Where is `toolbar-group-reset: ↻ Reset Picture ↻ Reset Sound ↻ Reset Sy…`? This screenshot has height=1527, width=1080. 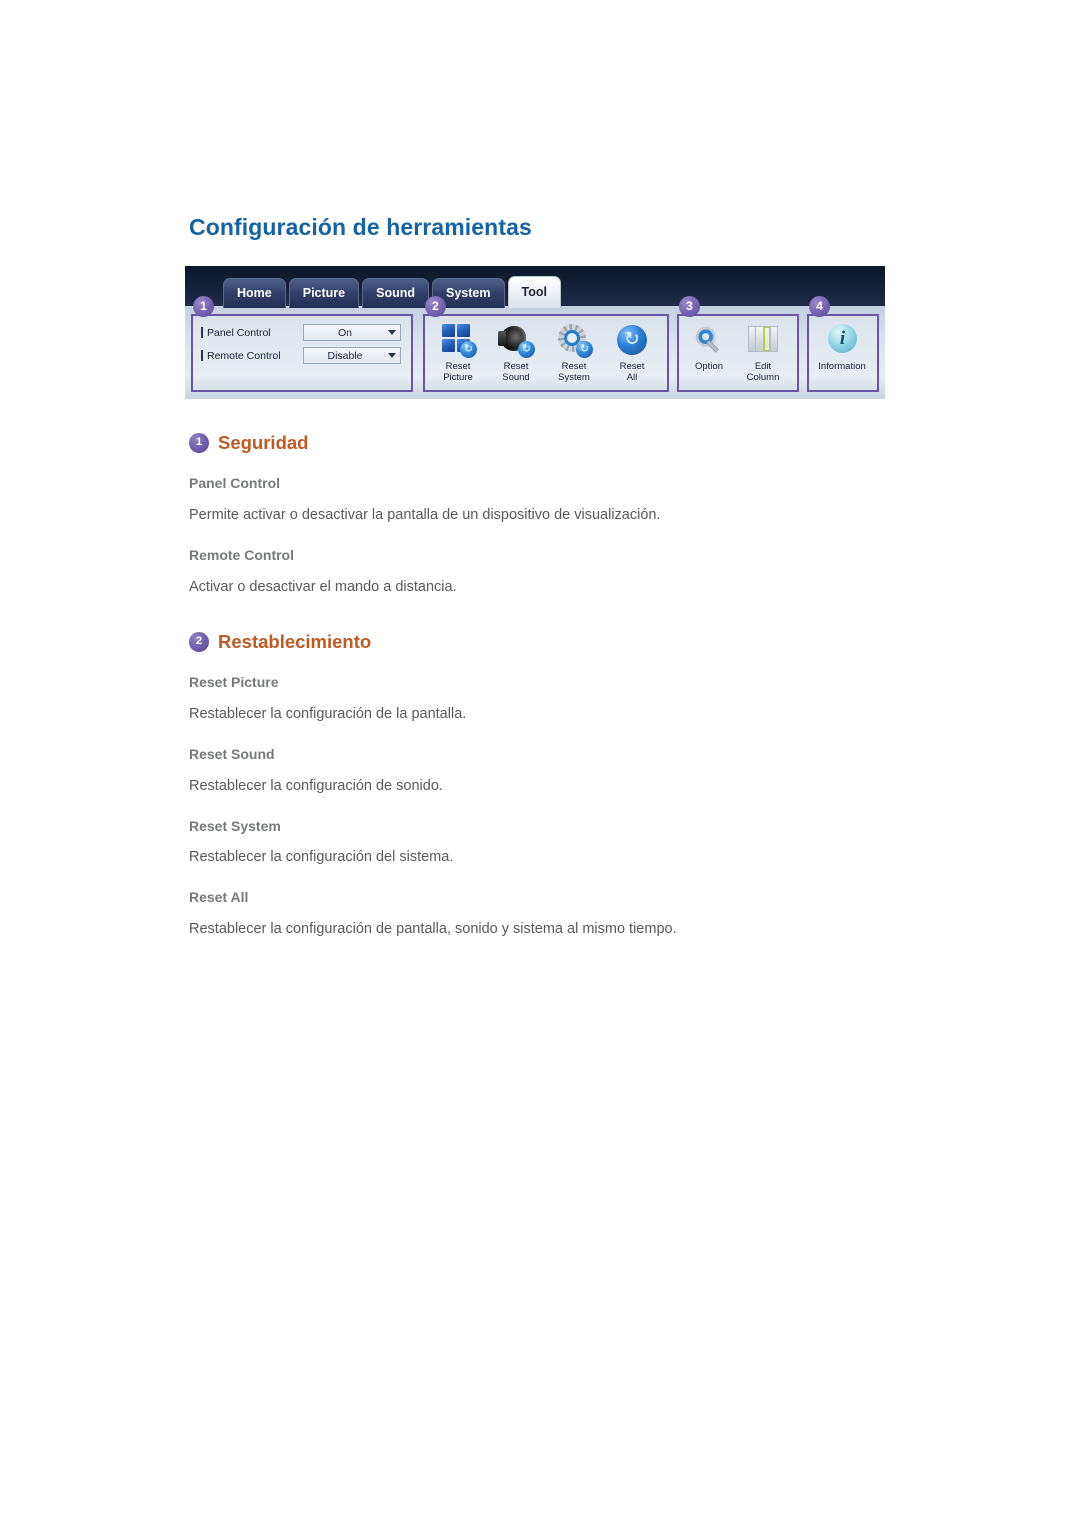
toolbar-group-reset: ↻ Reset Picture ↻ Reset Sound ↻ Reset Sy… is located at coordinates (546, 352).